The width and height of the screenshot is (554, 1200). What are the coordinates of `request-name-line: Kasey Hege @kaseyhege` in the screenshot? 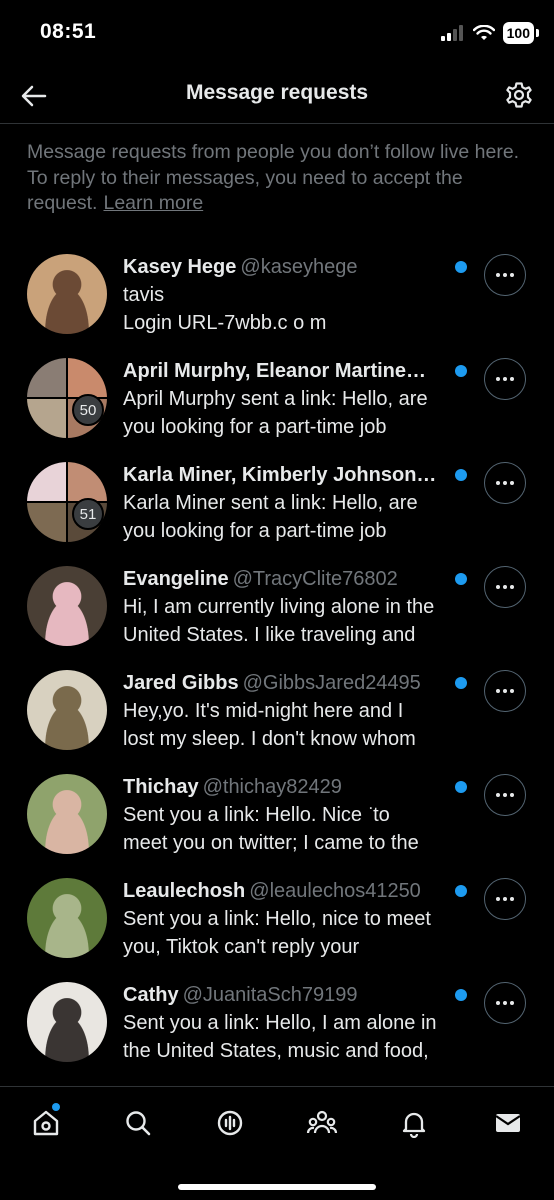 It's located at (290, 267).